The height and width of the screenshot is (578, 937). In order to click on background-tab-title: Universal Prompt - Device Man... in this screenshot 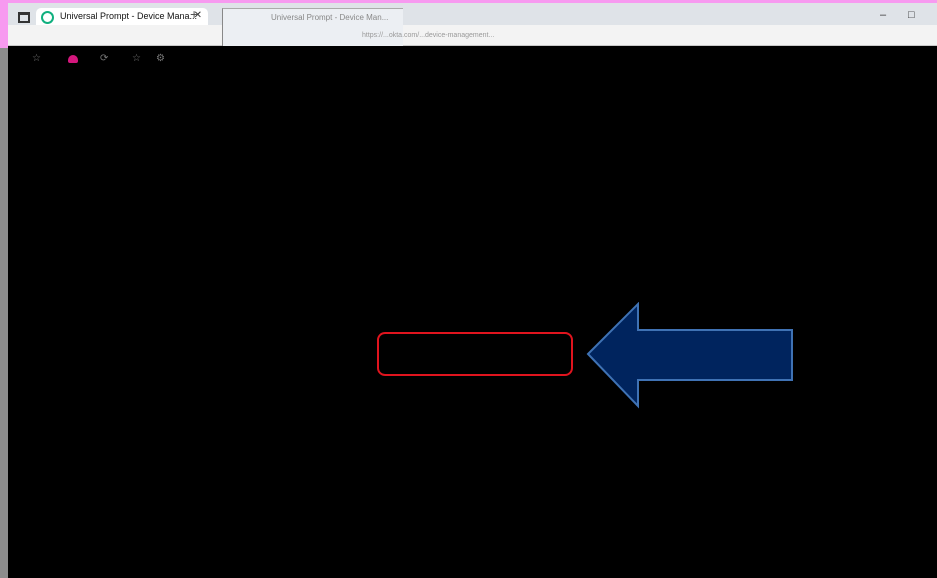, I will do `click(329, 17)`.